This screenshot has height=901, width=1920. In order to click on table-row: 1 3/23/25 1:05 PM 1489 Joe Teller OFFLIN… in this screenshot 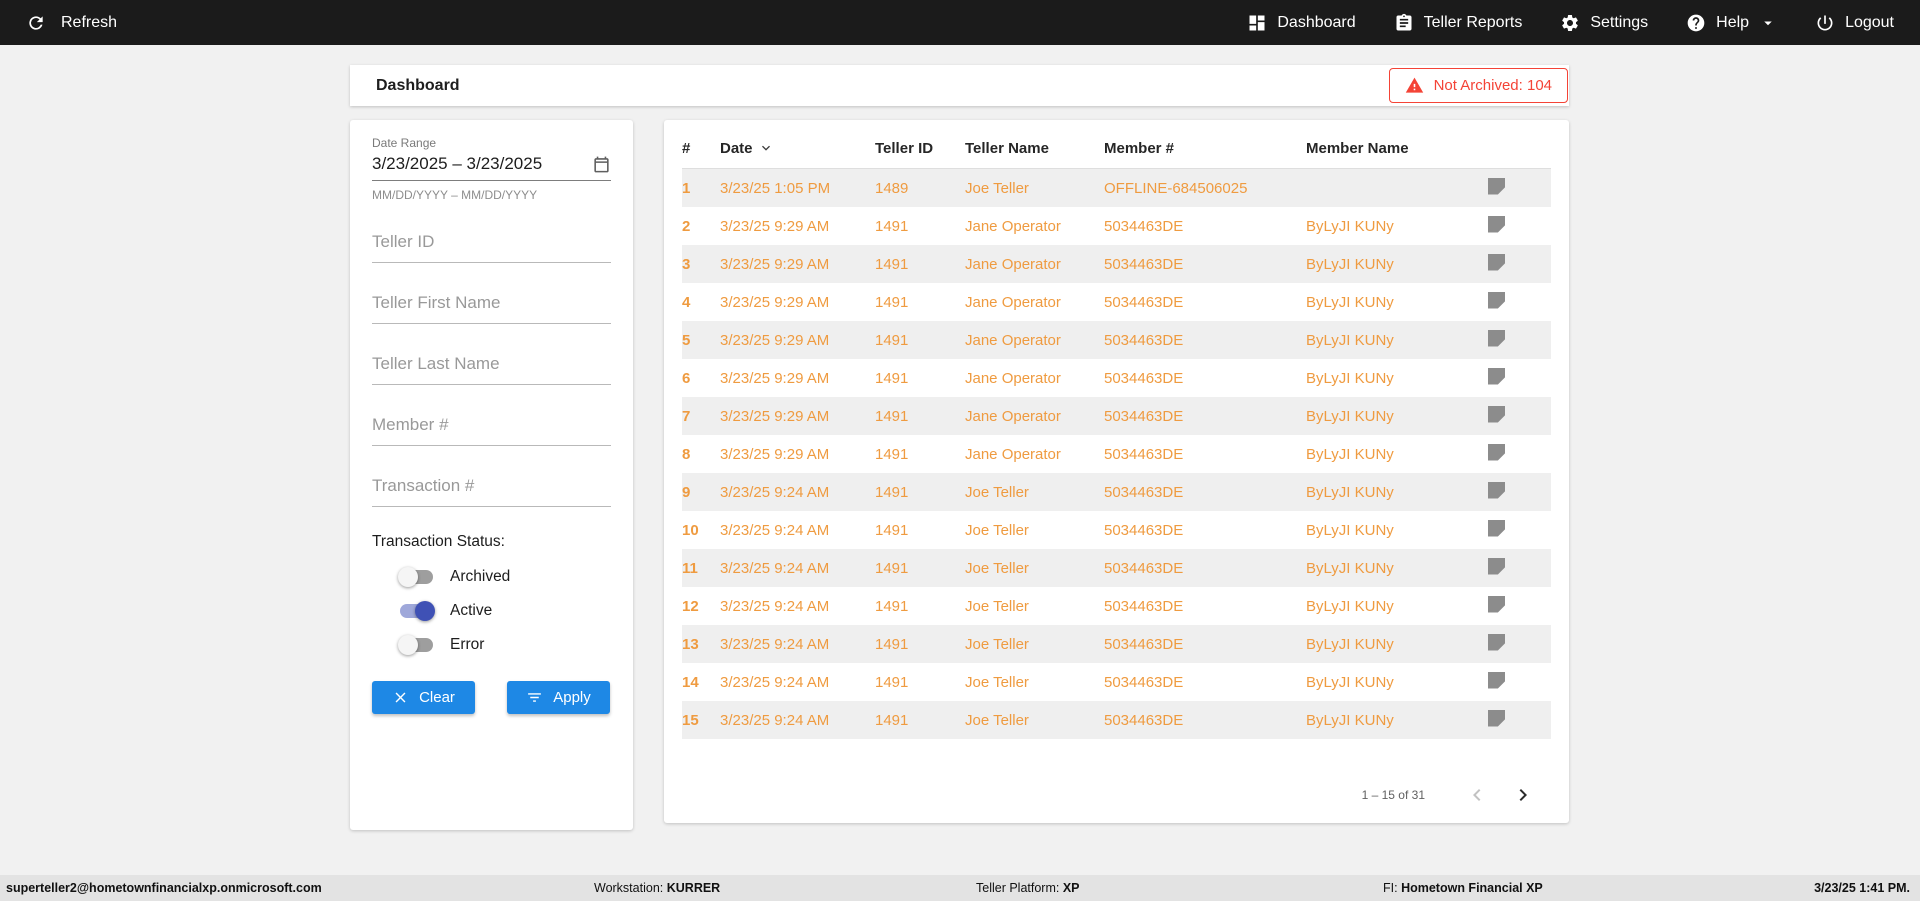, I will do `click(1116, 188)`.